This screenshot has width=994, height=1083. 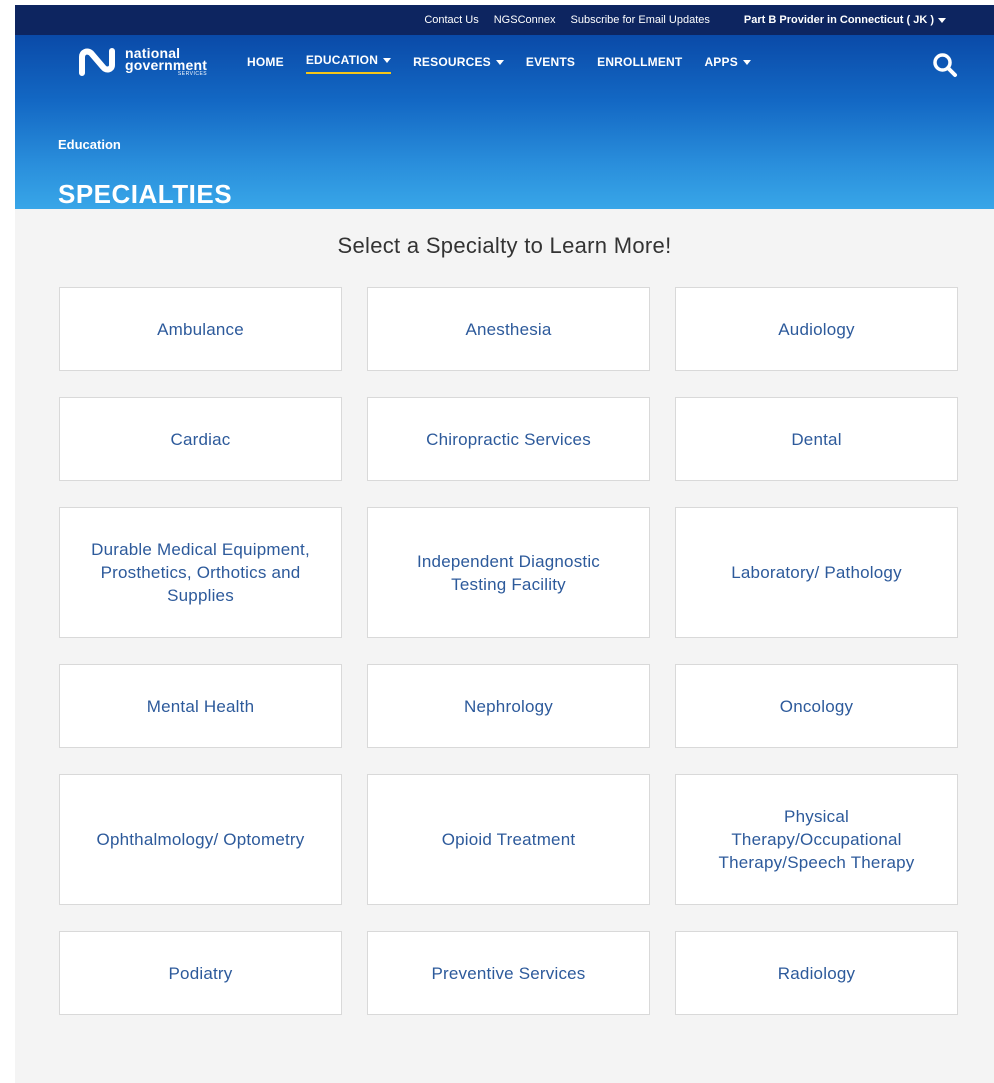 I want to click on nav-resources: RESOURCES, so click(x=458, y=62).